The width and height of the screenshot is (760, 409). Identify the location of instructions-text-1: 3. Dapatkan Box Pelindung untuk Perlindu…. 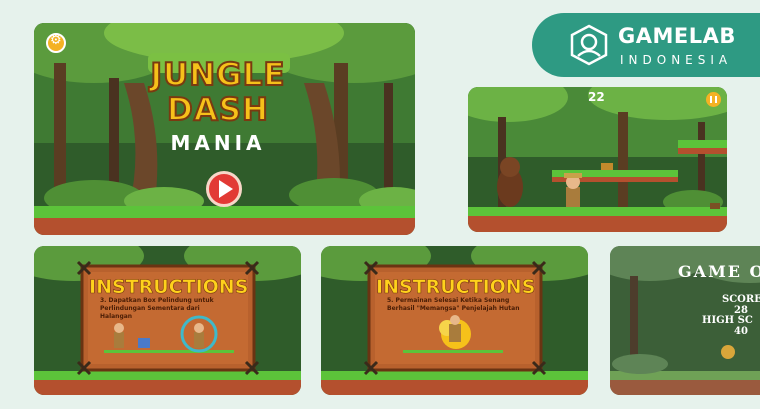
(157, 308).